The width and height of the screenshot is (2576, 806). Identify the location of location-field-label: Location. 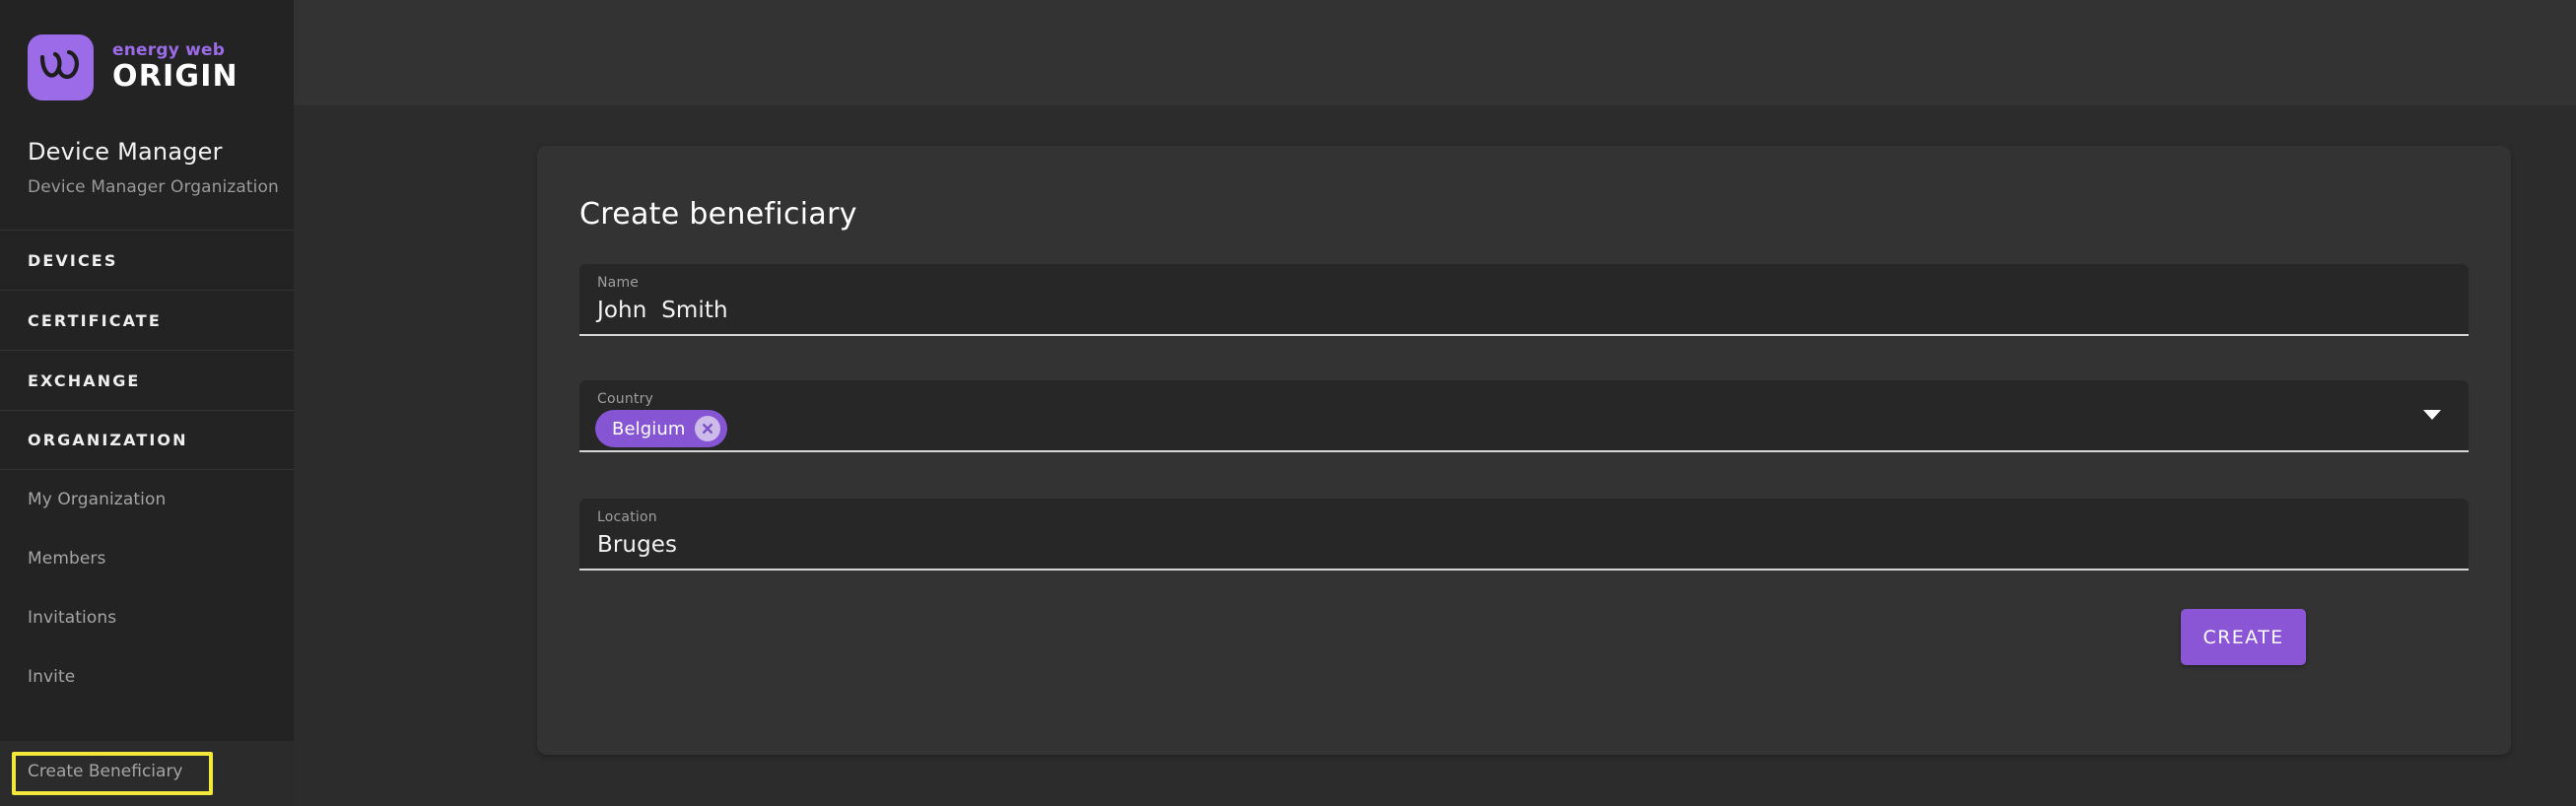
(627, 517).